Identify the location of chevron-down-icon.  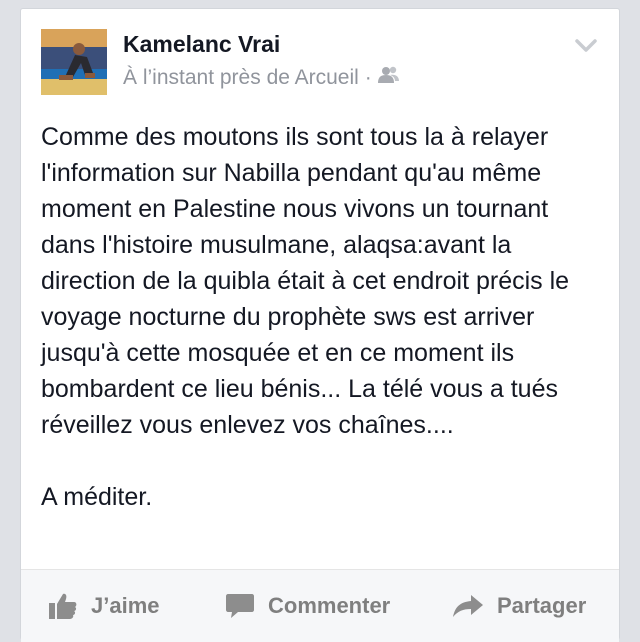
(586, 48).